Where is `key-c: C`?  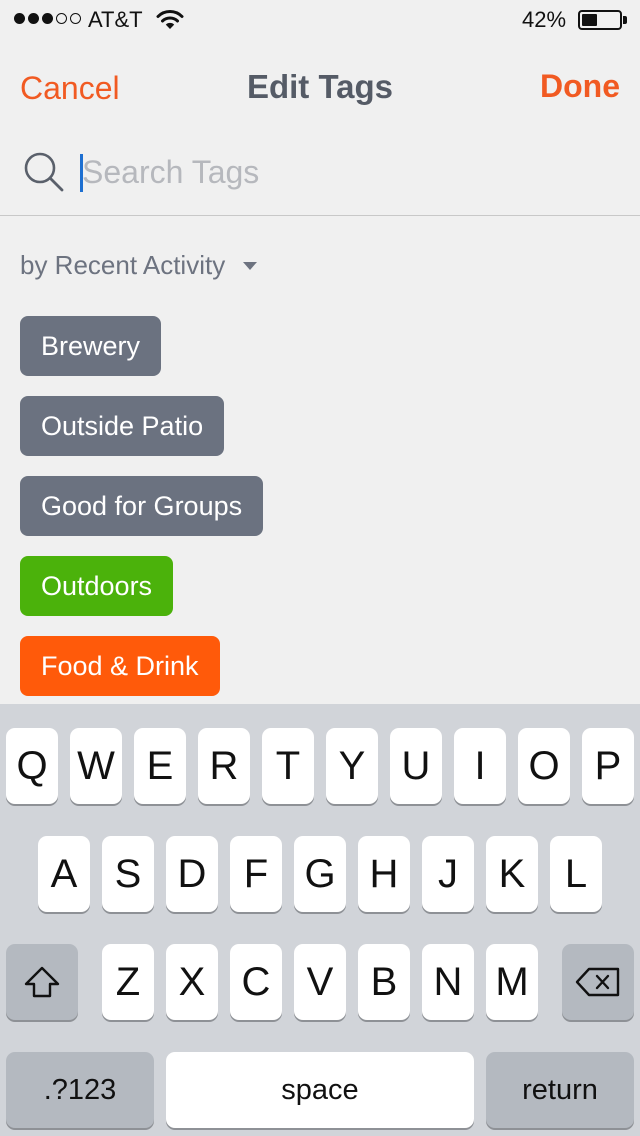 key-c: C is located at coordinates (256, 982).